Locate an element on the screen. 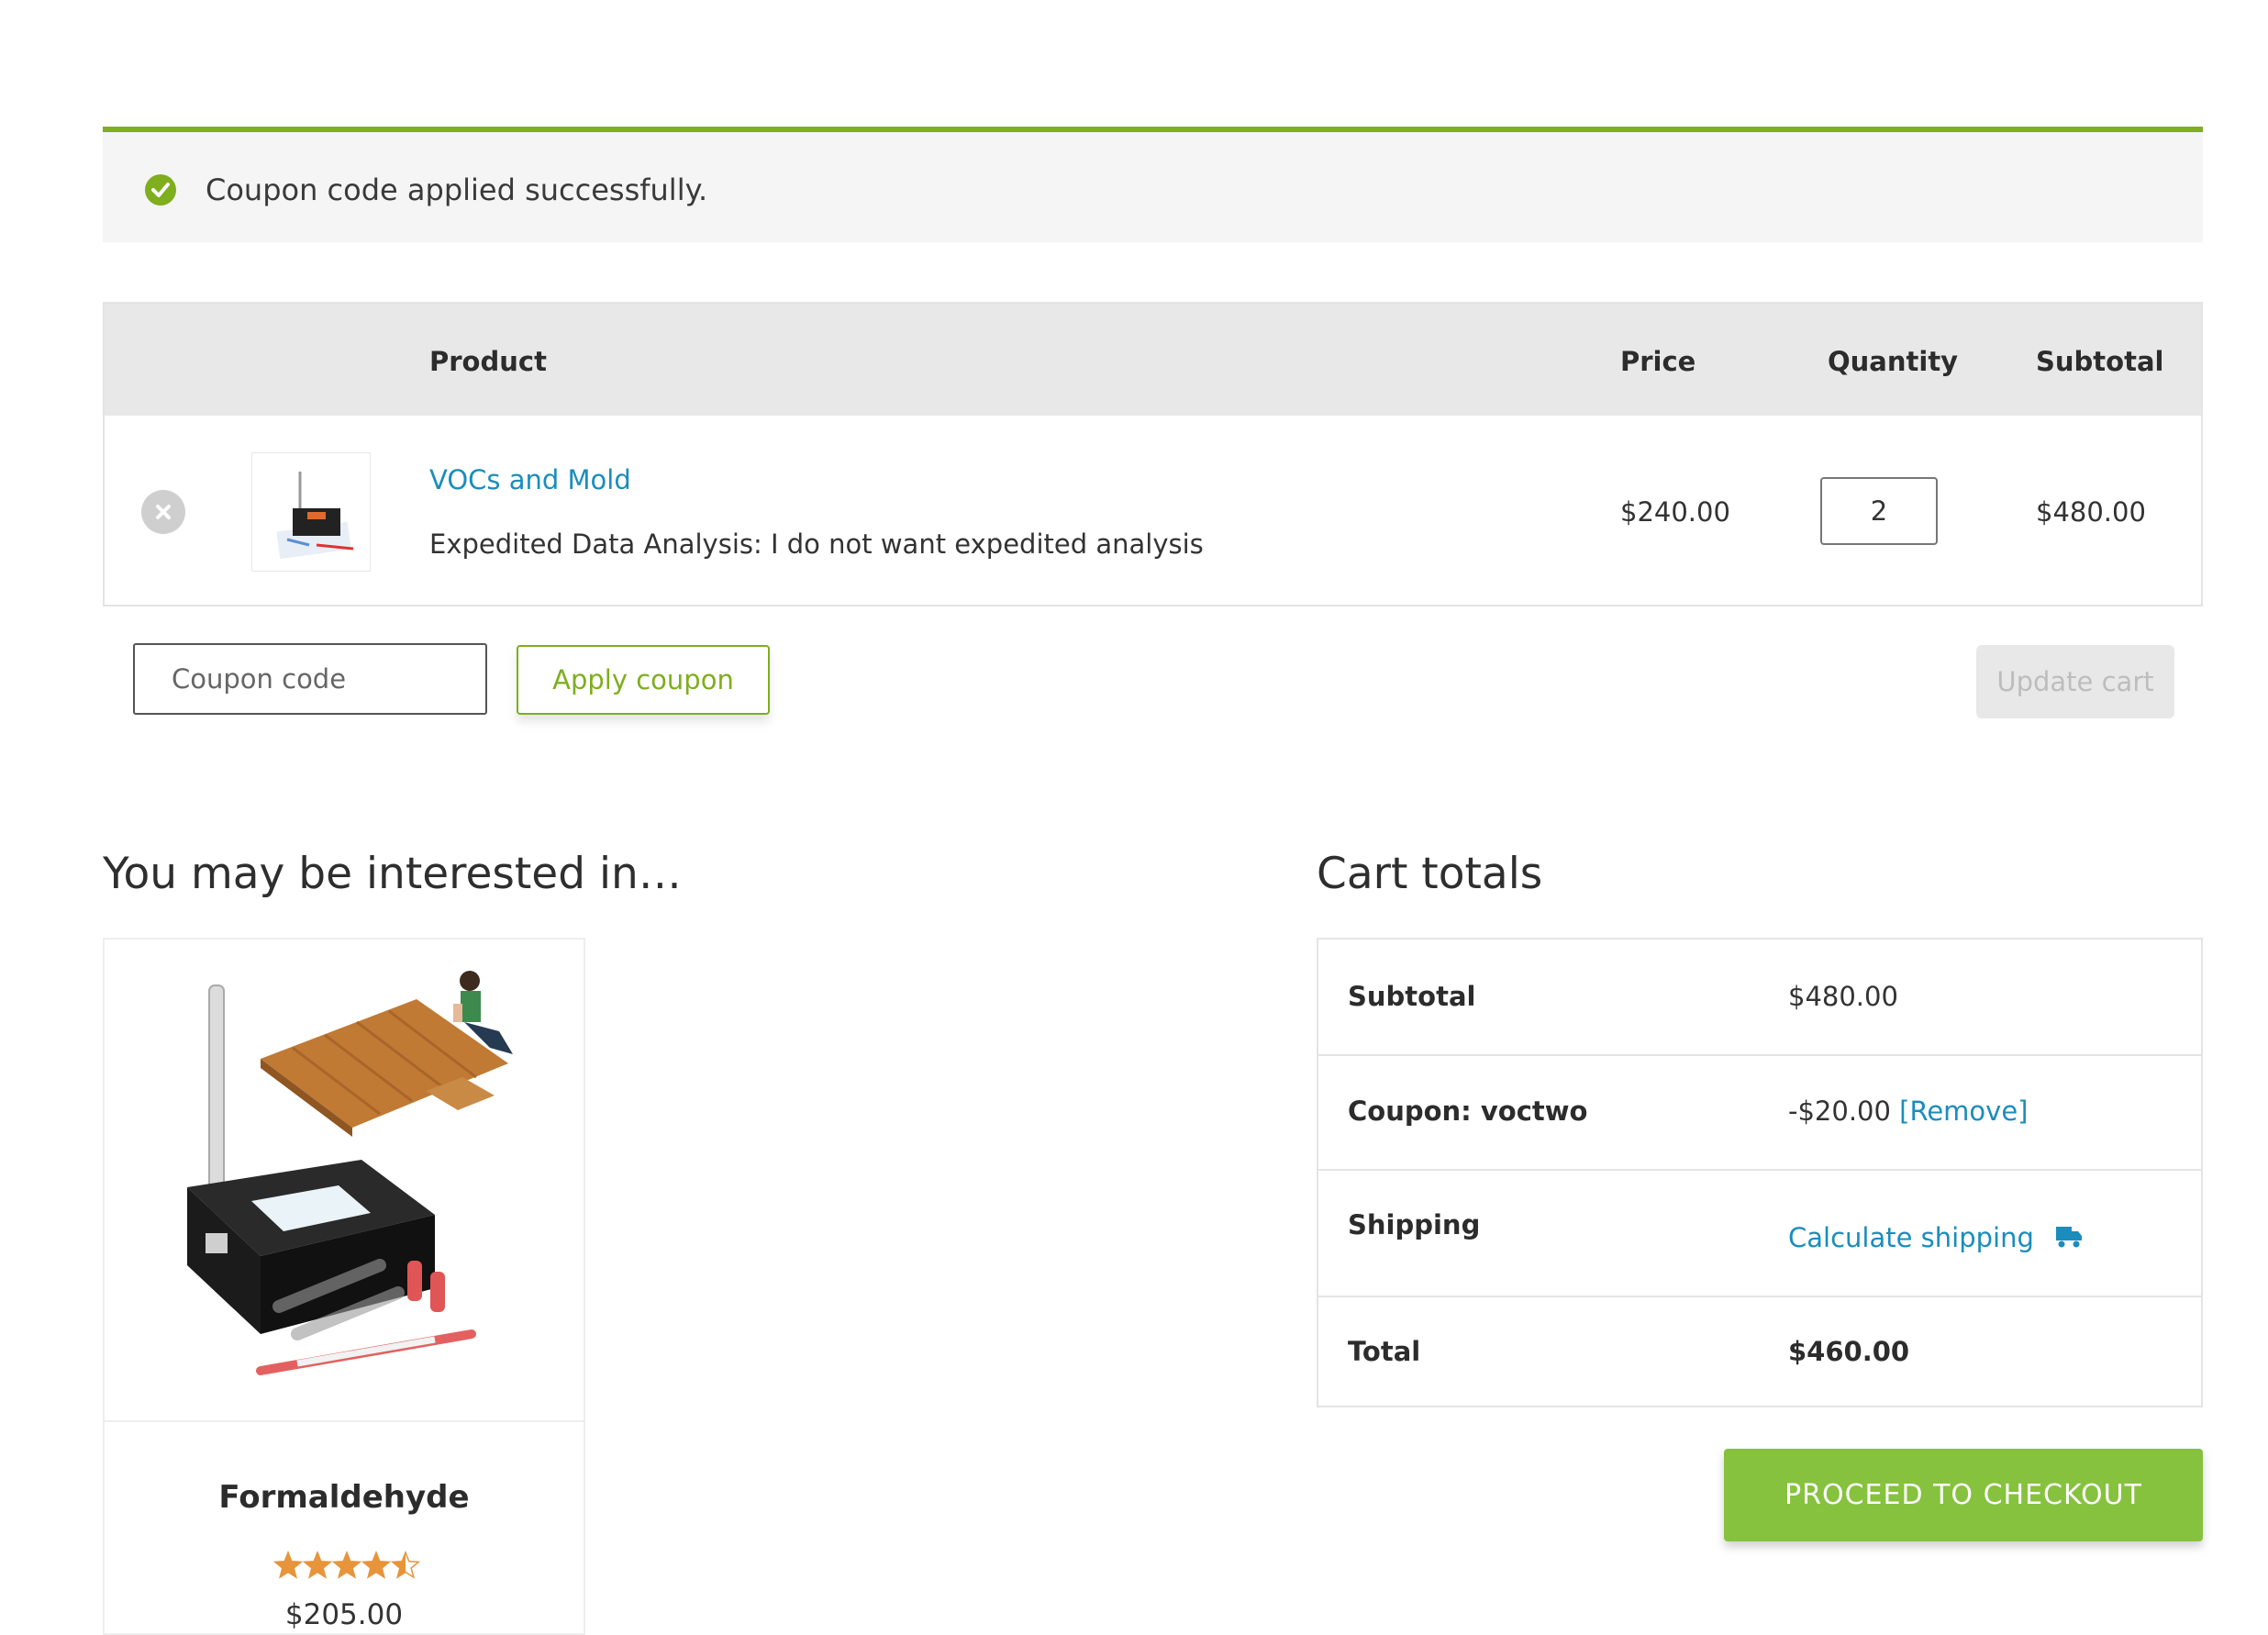  product-thumbnail is located at coordinates (311, 512).